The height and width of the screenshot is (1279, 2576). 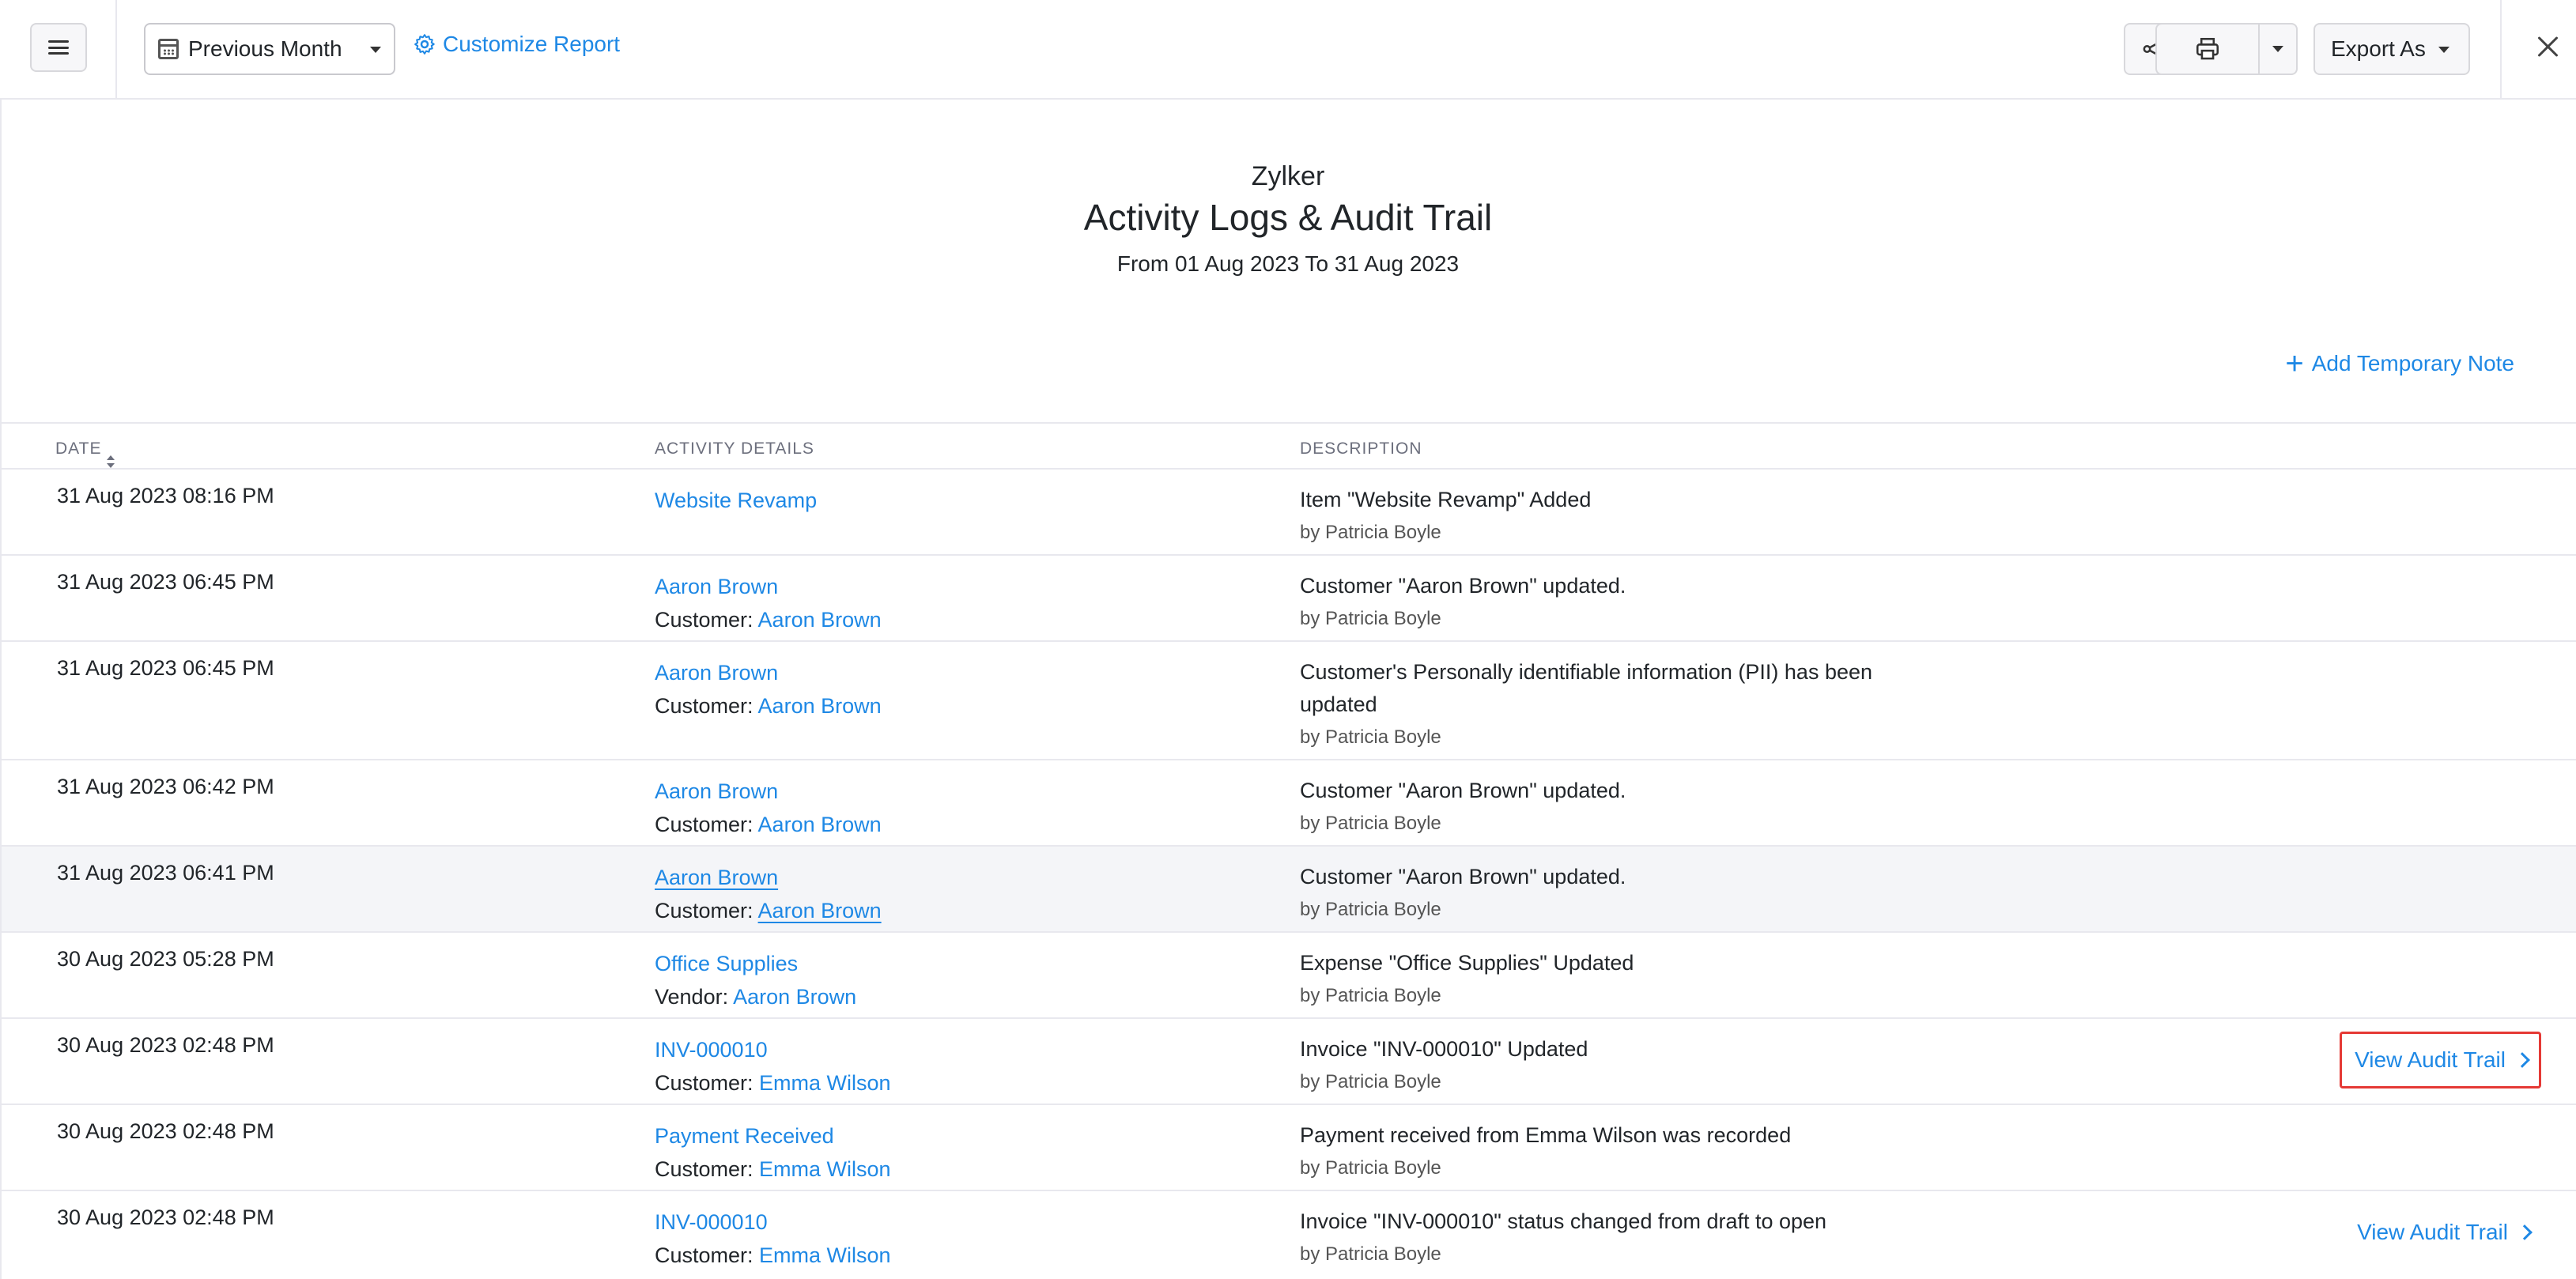 I want to click on activity-sub-label: Vendor:, so click(x=694, y=997).